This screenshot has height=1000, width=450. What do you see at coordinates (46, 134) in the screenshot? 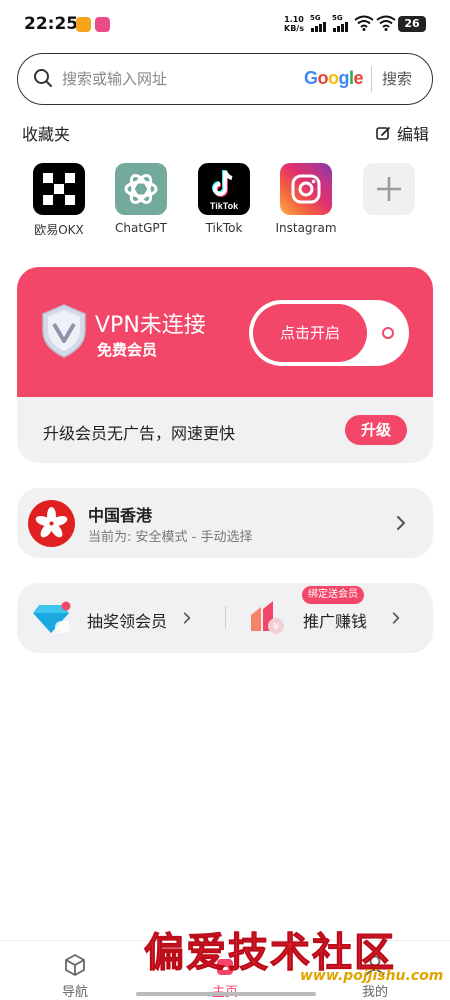
I see `favorites-title: 收藏夹` at bounding box center [46, 134].